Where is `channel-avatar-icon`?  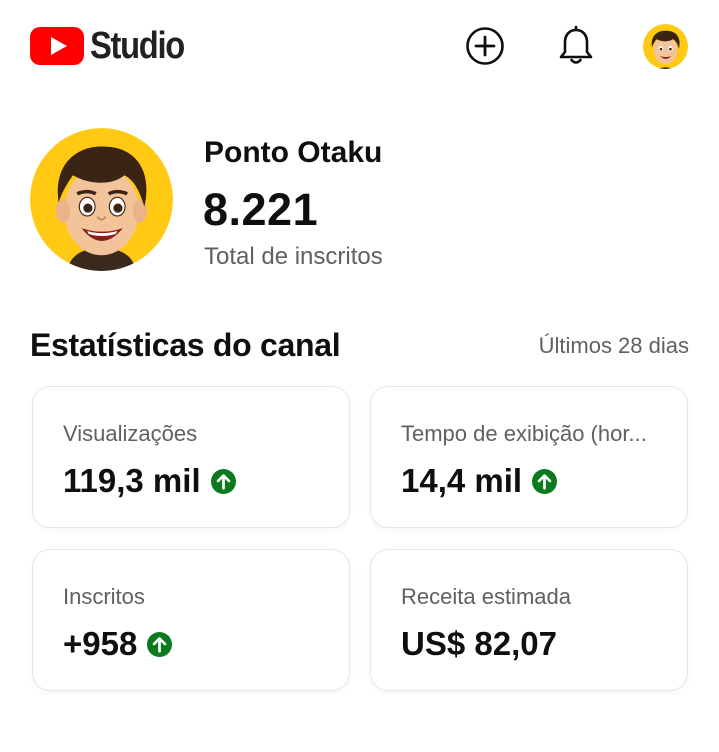
channel-avatar-icon is located at coordinates (101, 199).